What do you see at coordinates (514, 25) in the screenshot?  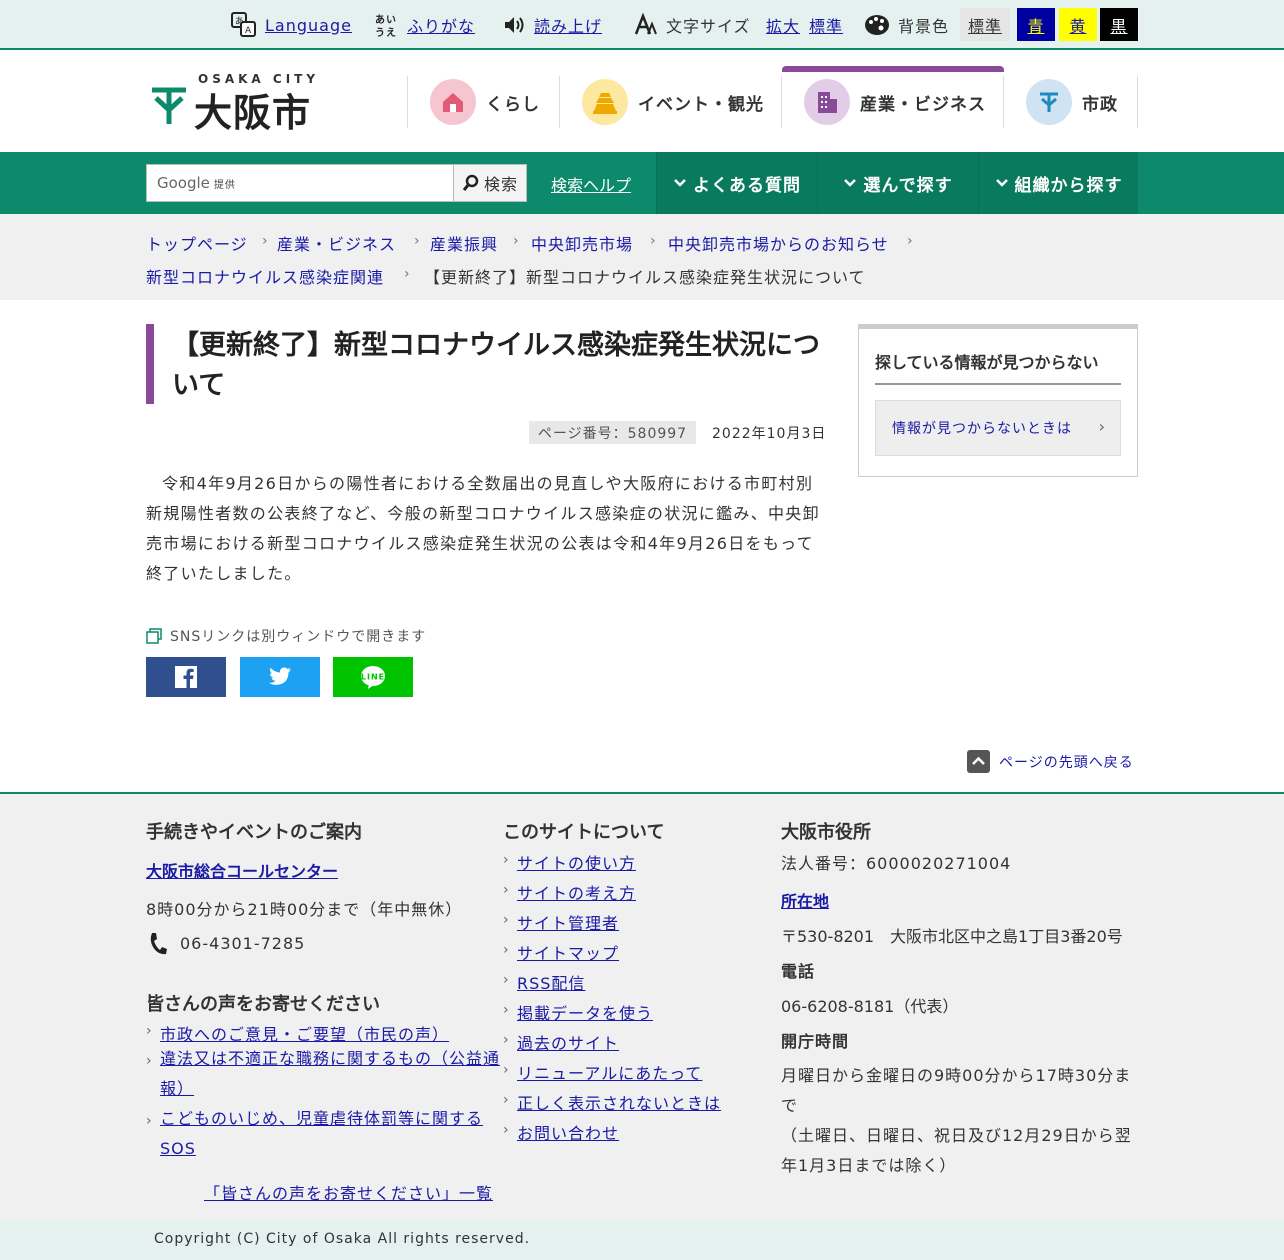 I see `speaker-icon` at bounding box center [514, 25].